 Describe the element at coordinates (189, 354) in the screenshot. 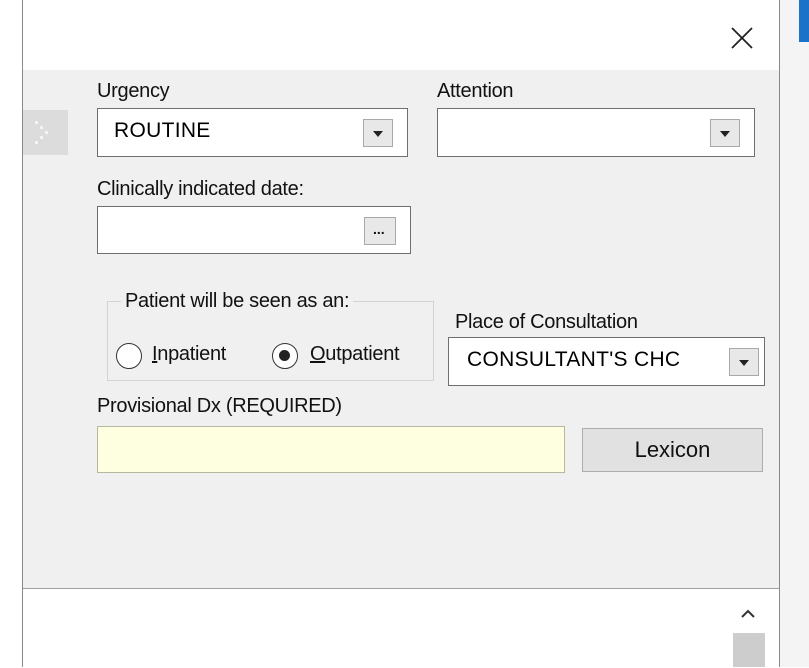

I see `inpatient-label: Inpatient` at that location.